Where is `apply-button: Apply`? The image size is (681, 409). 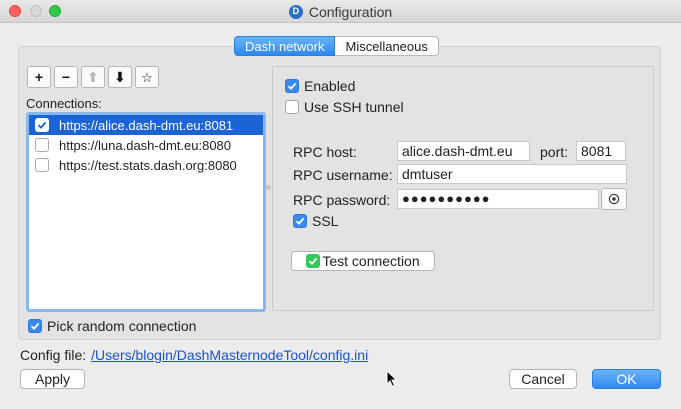 apply-button: Apply is located at coordinates (52, 379).